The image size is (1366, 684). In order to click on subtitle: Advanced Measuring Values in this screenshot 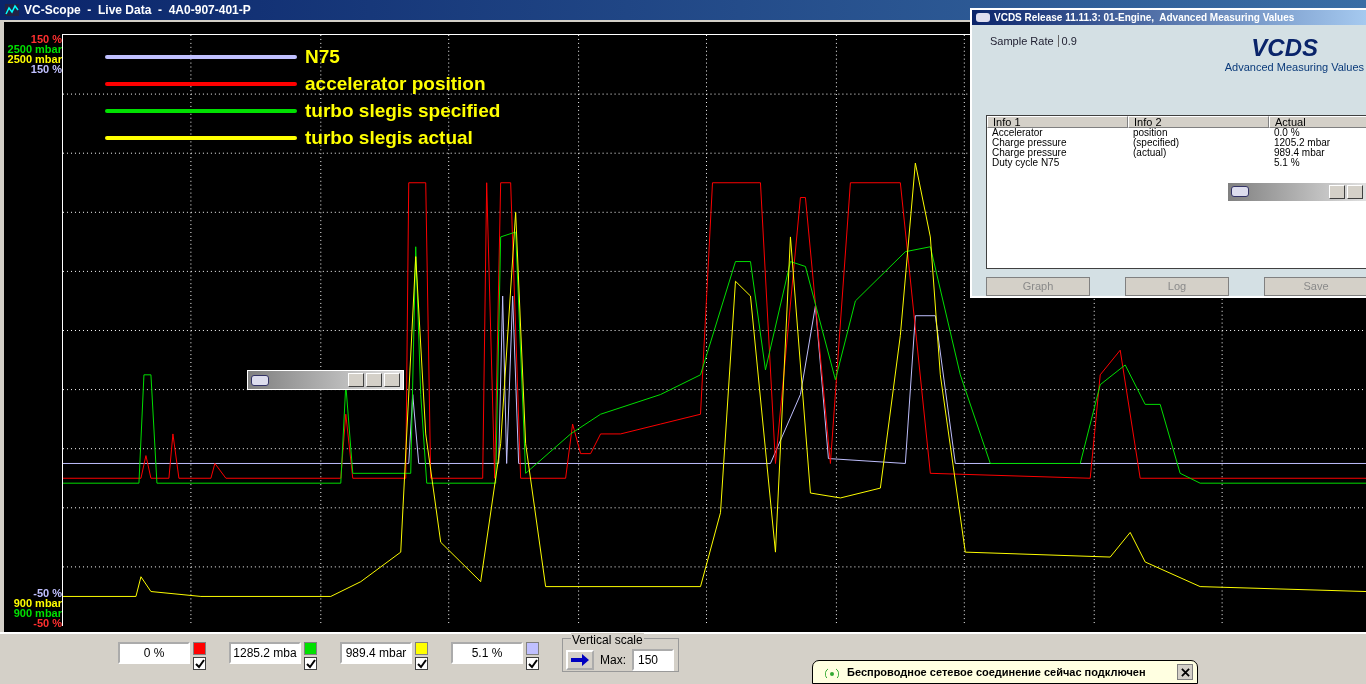, I will do `click(1294, 67)`.